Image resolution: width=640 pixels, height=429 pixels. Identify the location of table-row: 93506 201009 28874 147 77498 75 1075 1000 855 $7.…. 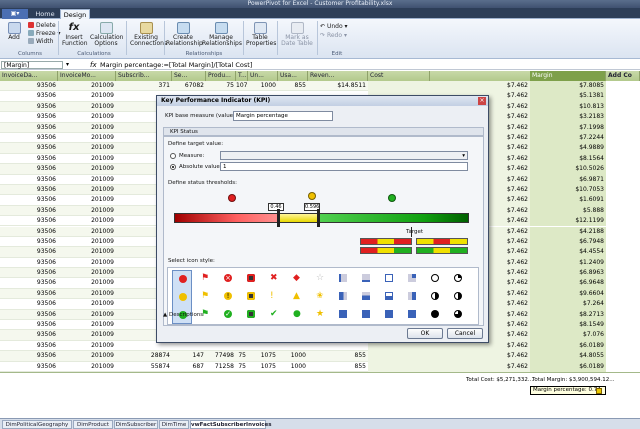
(320, 356).